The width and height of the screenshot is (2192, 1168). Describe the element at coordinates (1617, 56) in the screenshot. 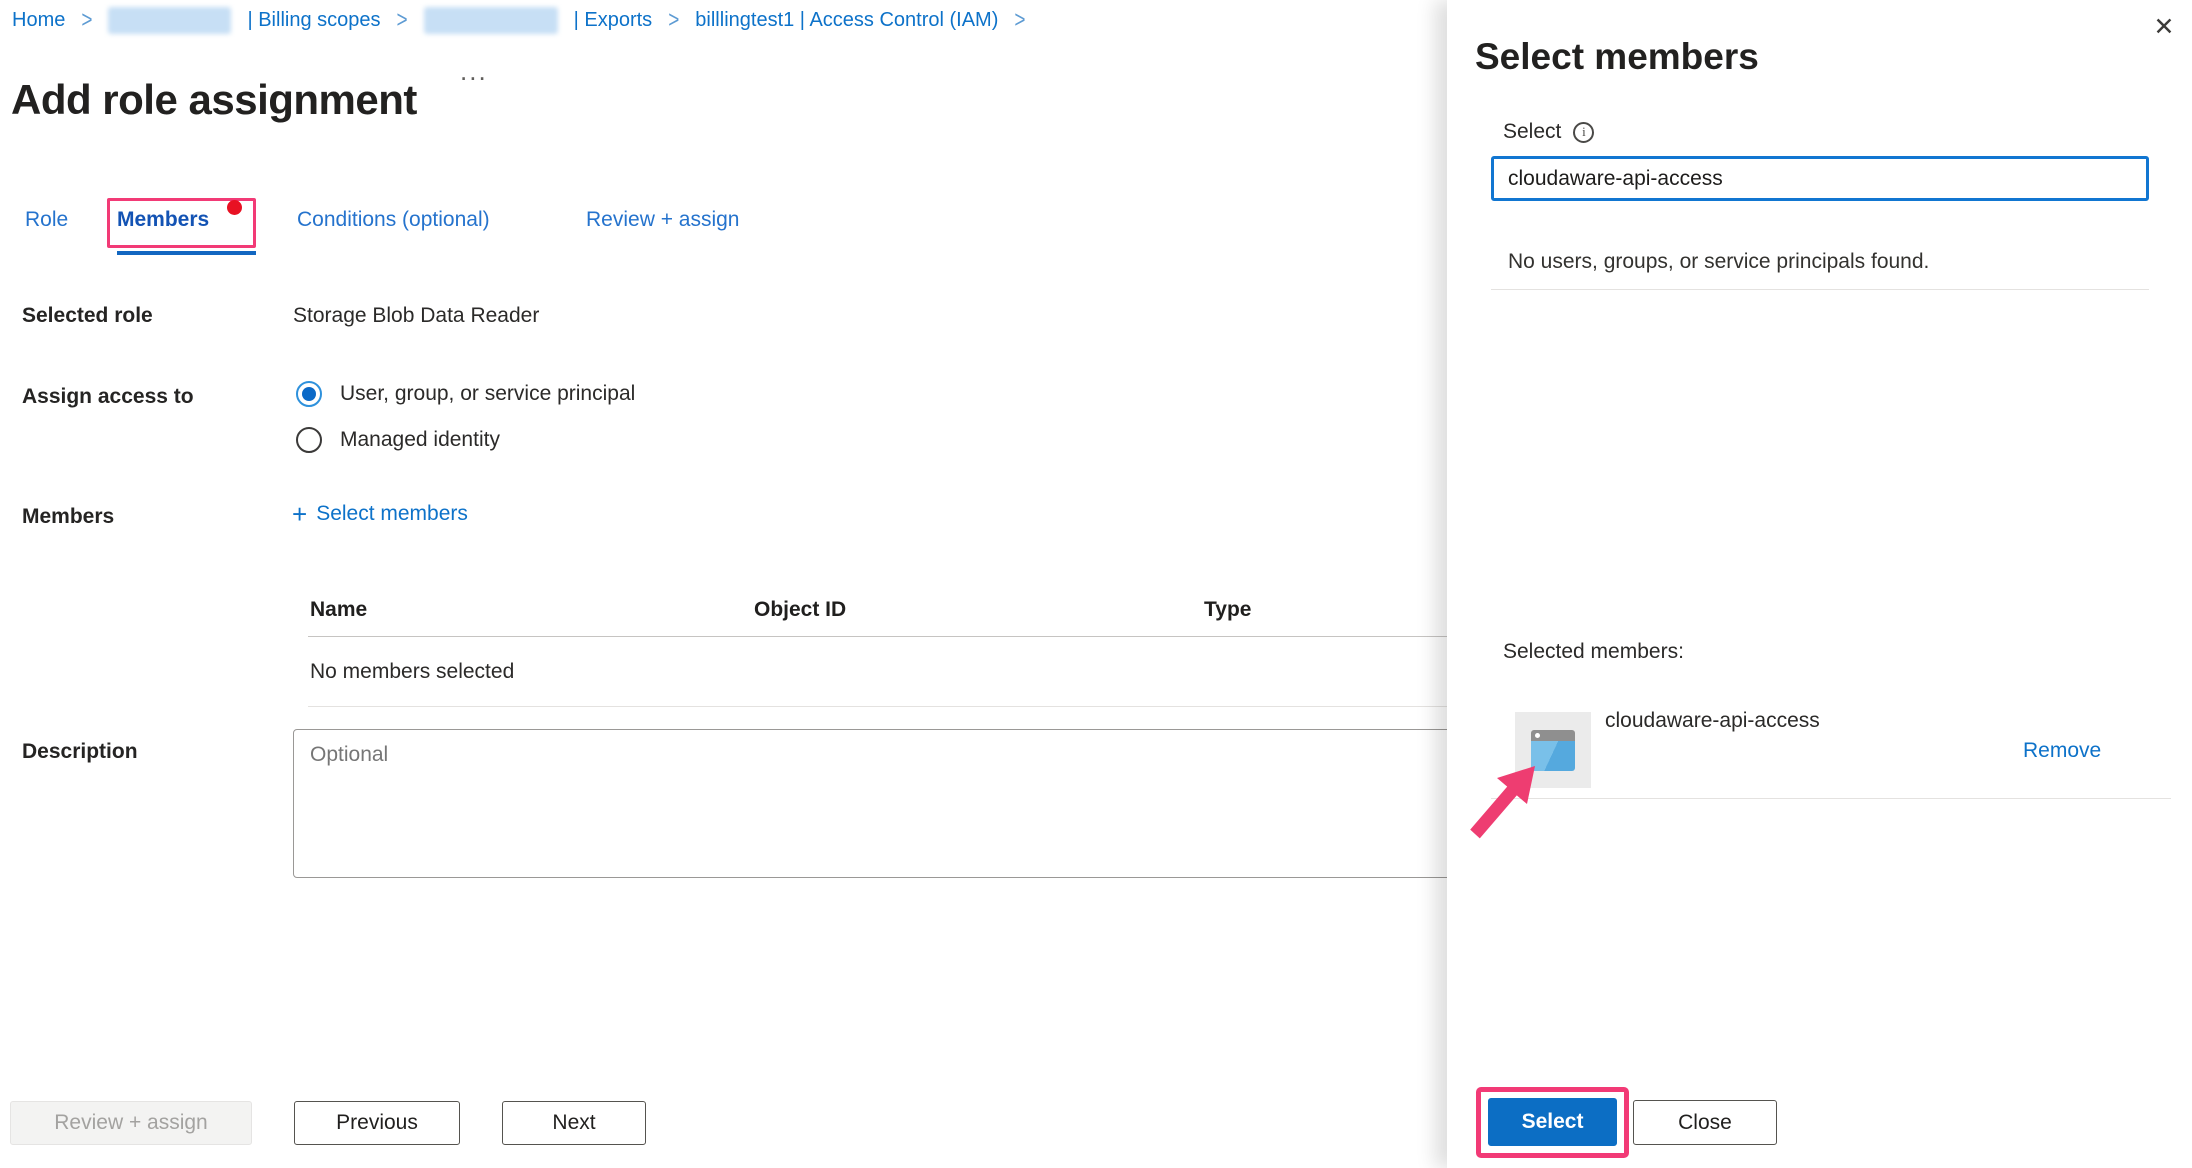

I see `panel-title: Select members` at that location.